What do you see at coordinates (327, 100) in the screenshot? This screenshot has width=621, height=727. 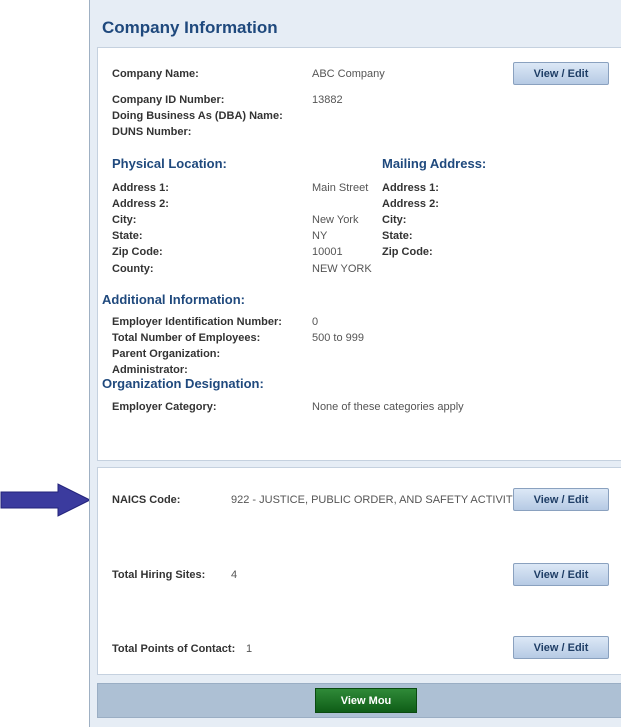 I see `company-id-value: 13882` at bounding box center [327, 100].